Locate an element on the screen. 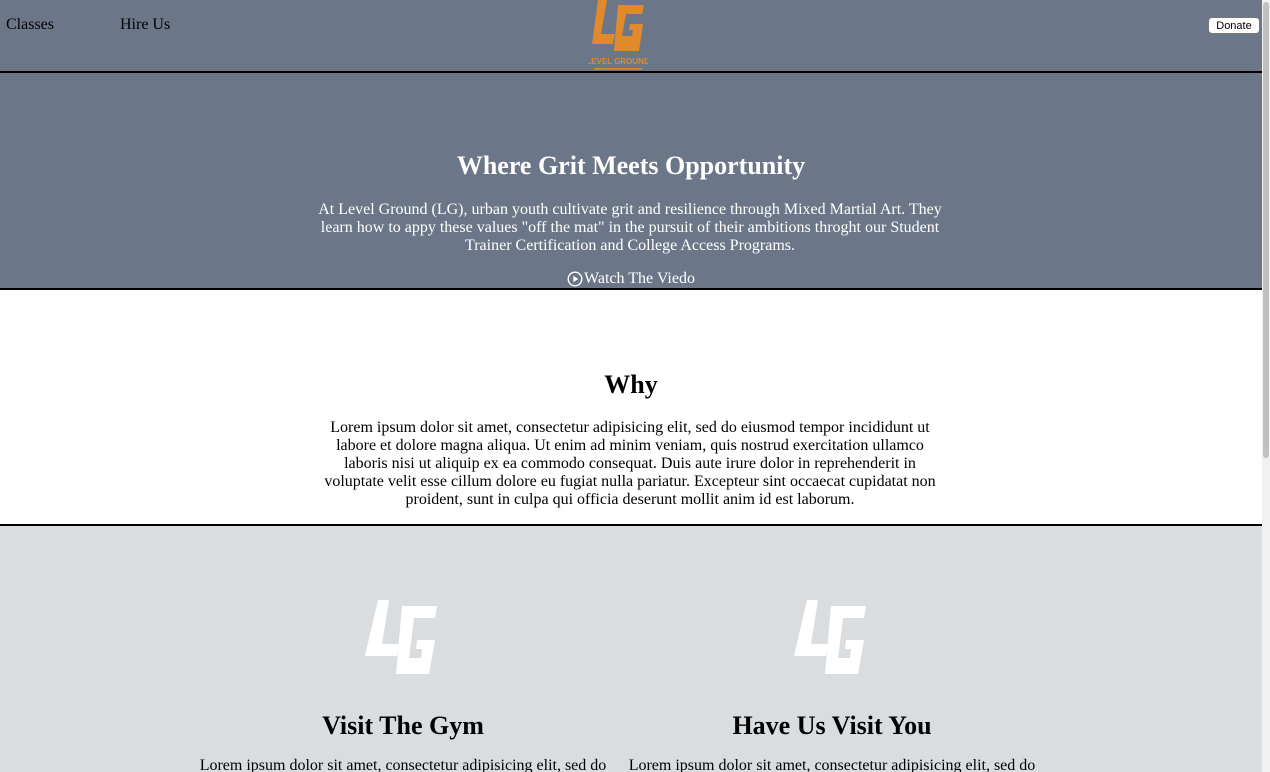 Image resolution: width=1270 pixels, height=772 pixels. vertical-scrollbar is located at coordinates (1266, 386).